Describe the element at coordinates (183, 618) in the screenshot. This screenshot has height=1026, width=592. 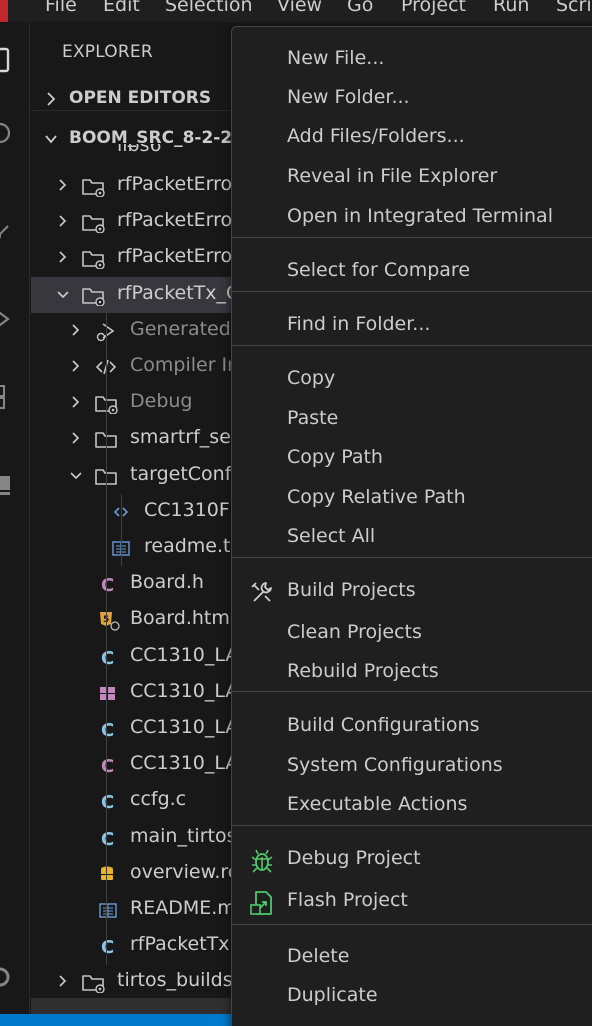
I see `tree-item-label: Board.html` at that location.